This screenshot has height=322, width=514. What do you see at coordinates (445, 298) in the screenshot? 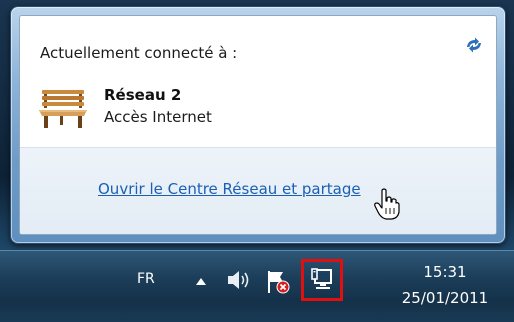
I see `clock-date: 25/01/2011` at bounding box center [445, 298].